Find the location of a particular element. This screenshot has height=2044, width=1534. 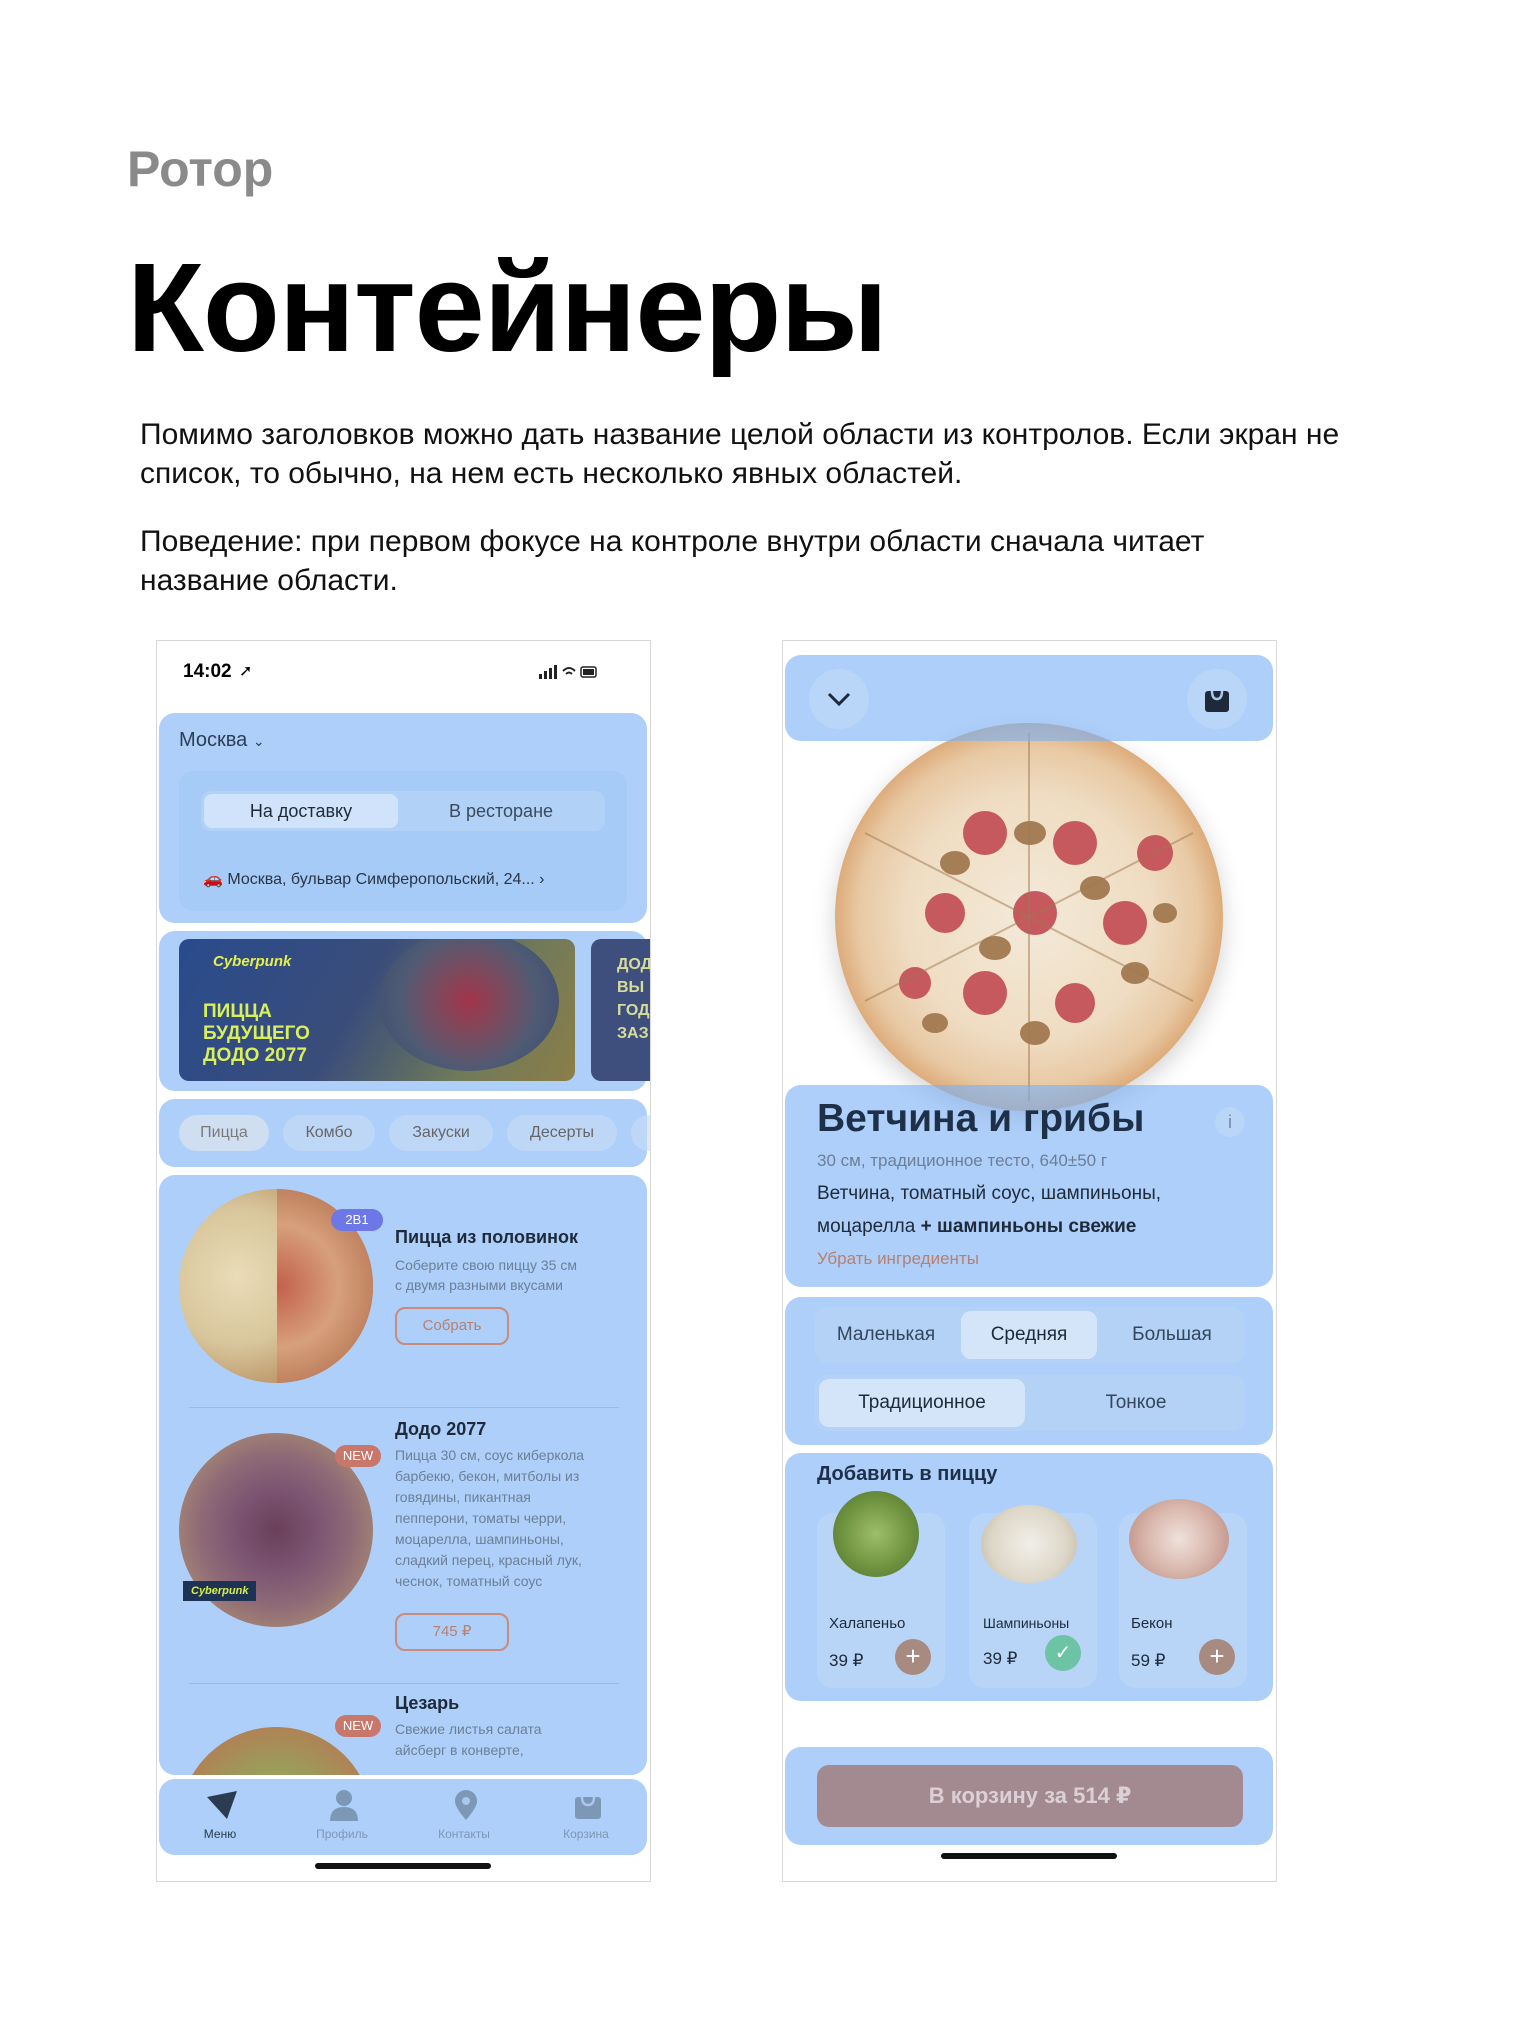

product-spec: 30 см, традиционное тесто, 640±50 г is located at coordinates (962, 1160).